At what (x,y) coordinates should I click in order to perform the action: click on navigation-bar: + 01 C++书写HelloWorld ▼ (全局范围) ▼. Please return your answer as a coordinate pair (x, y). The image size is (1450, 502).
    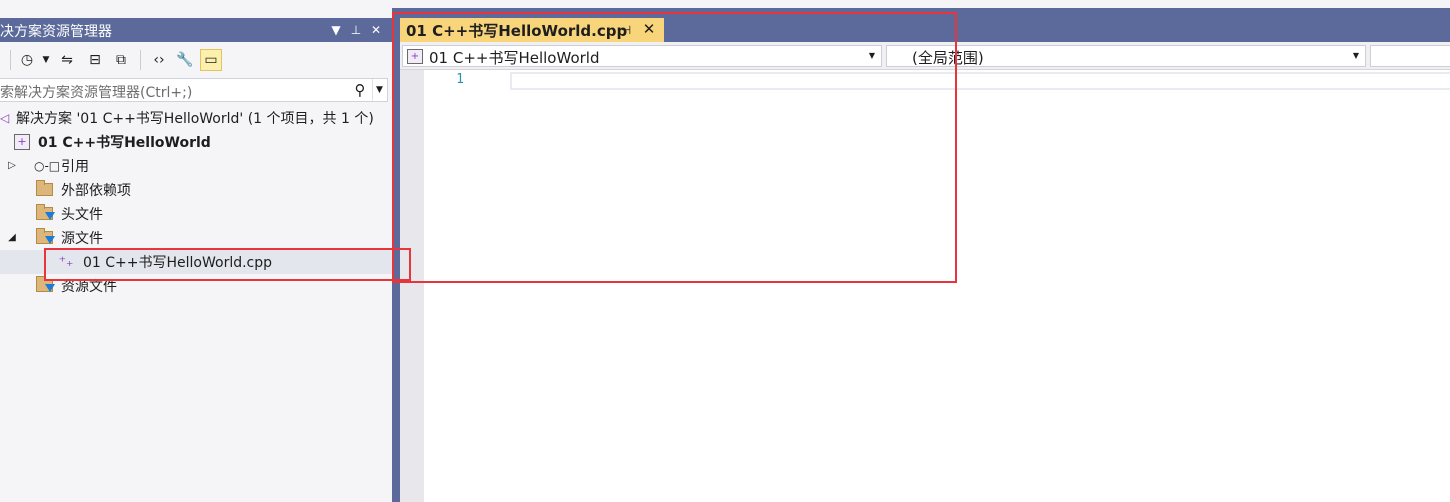
    Looking at the image, I should click on (925, 56).